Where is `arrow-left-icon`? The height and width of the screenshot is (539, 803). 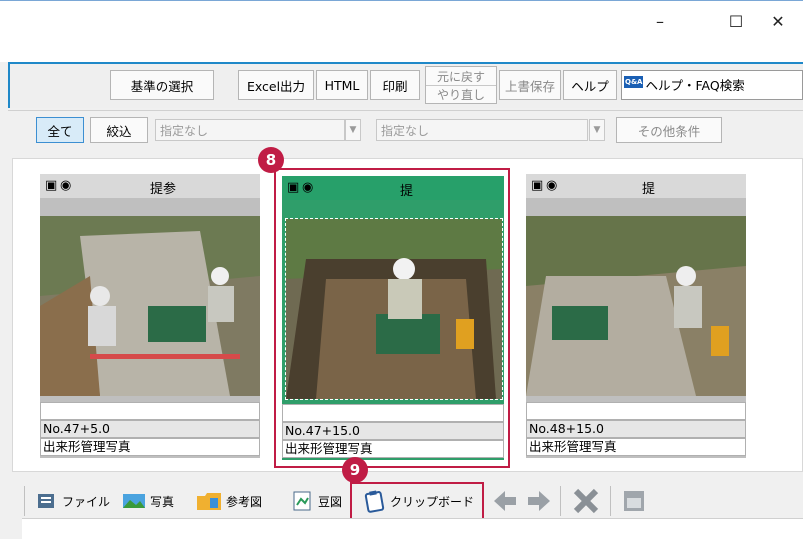 arrow-left-icon is located at coordinates (505, 502).